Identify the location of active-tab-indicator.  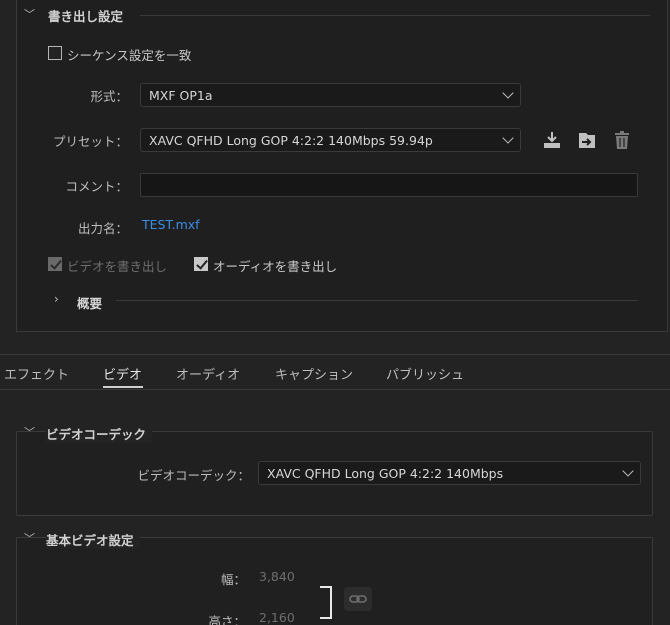
(123, 387).